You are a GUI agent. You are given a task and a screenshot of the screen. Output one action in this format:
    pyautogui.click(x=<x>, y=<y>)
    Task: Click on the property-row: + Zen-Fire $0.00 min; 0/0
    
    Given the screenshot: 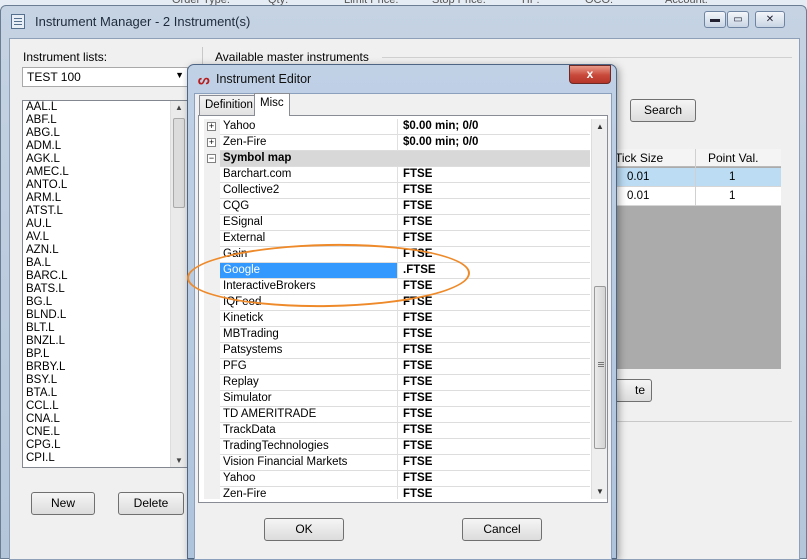 What is the action you would take?
    pyautogui.click(x=397, y=143)
    